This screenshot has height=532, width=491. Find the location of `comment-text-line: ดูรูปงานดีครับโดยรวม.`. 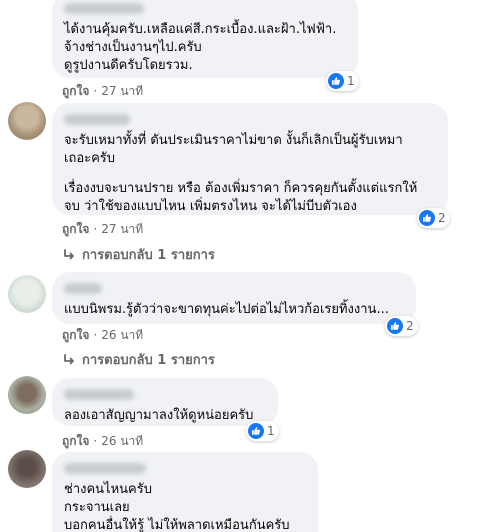

comment-text-line: ดูรูปงานดีครับโดยรวม. is located at coordinates (128, 65).